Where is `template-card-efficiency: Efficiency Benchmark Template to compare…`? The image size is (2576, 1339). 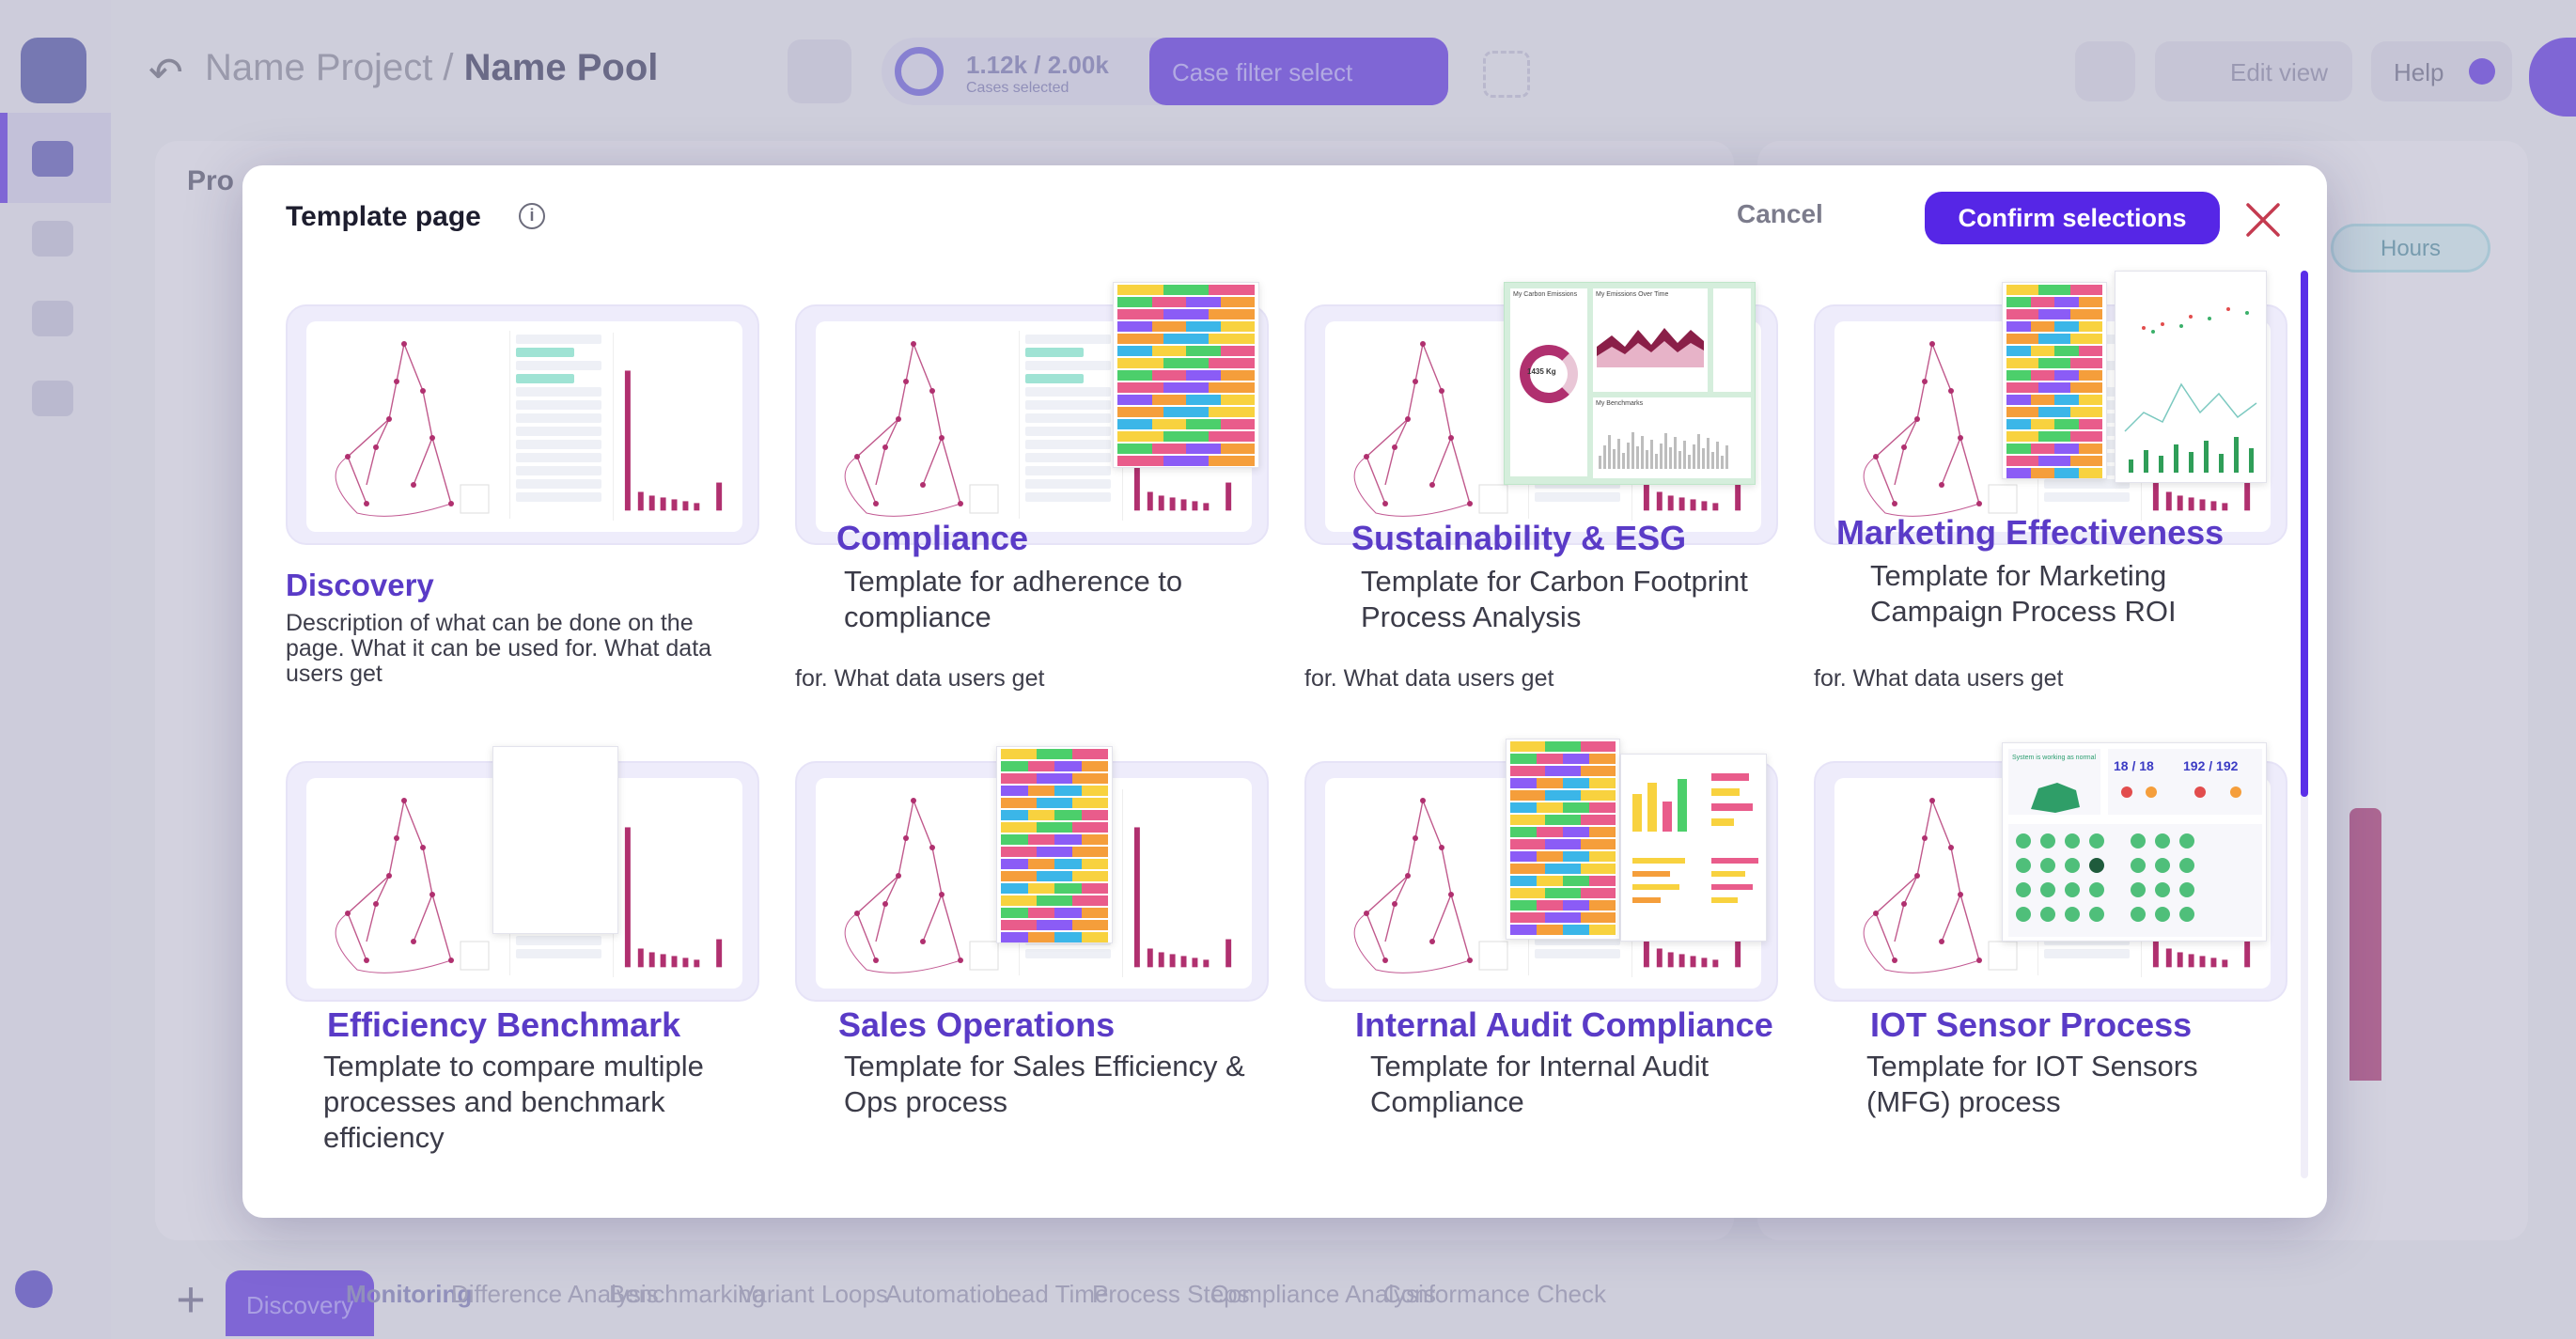 template-card-efficiency: Efficiency Benchmark Template to compare… is located at coordinates (522, 960).